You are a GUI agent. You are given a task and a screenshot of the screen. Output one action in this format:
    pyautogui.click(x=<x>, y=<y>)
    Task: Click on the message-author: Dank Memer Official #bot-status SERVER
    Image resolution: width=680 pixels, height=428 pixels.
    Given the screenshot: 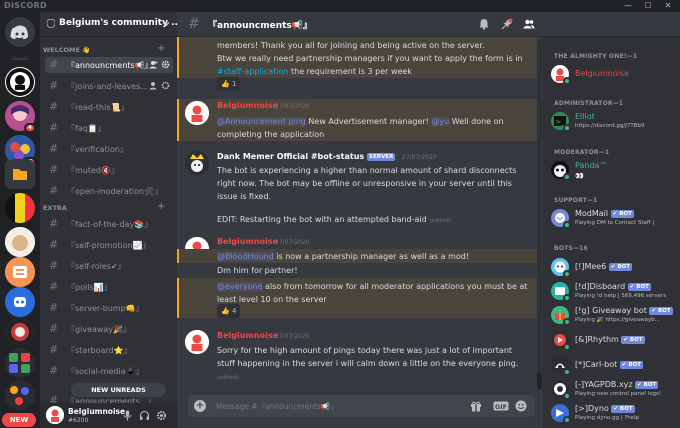 What is the action you would take?
    pyautogui.click(x=306, y=156)
    